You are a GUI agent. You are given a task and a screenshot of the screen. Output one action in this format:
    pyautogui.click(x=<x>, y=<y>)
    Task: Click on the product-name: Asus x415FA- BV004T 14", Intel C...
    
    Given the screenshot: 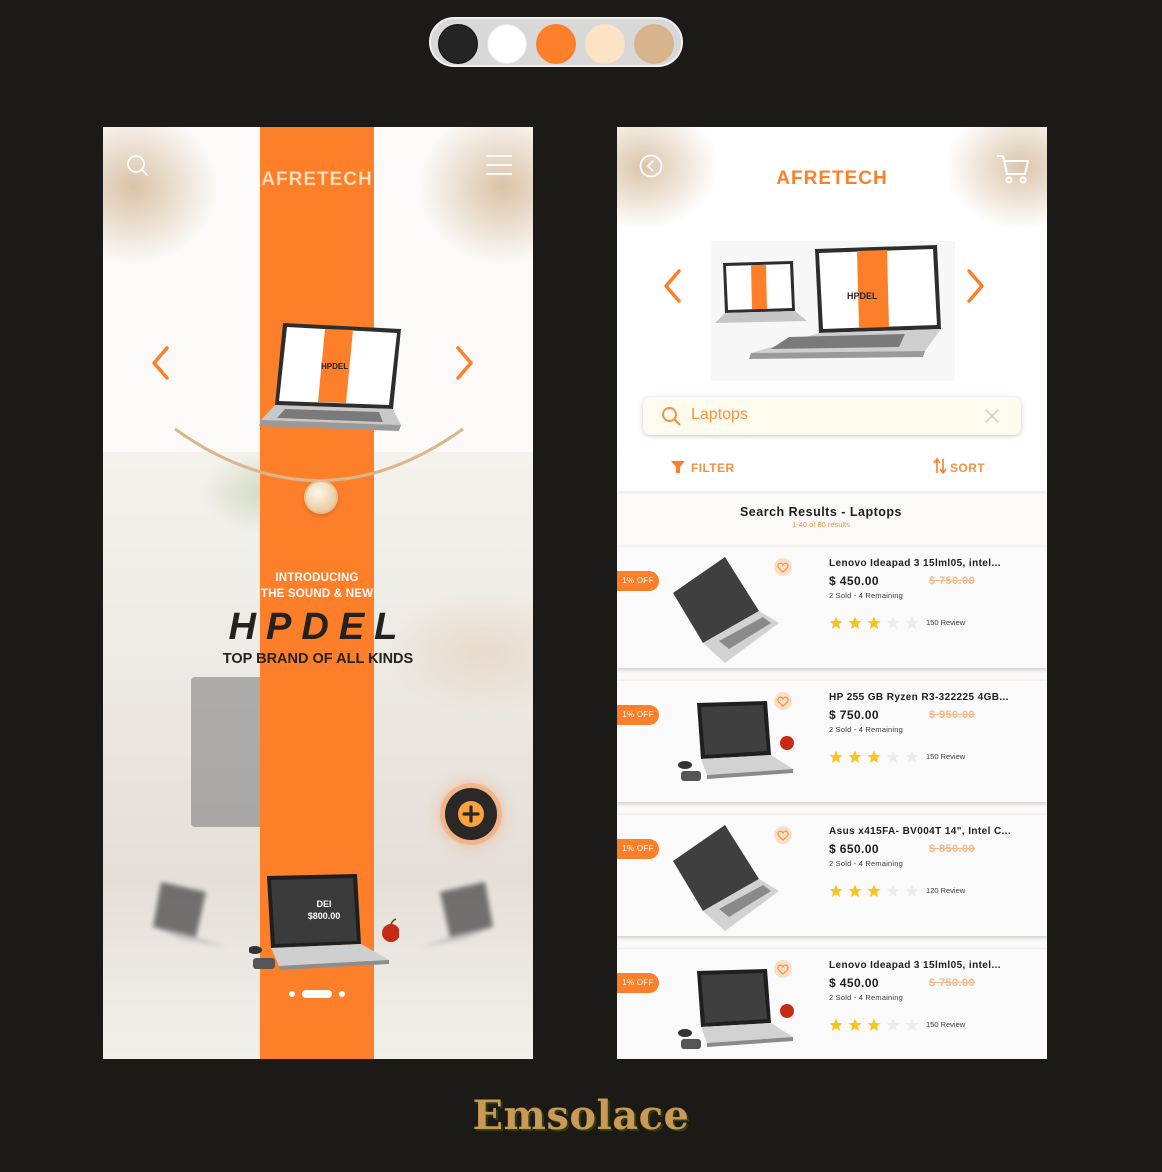 What is the action you would take?
    pyautogui.click(x=920, y=831)
    